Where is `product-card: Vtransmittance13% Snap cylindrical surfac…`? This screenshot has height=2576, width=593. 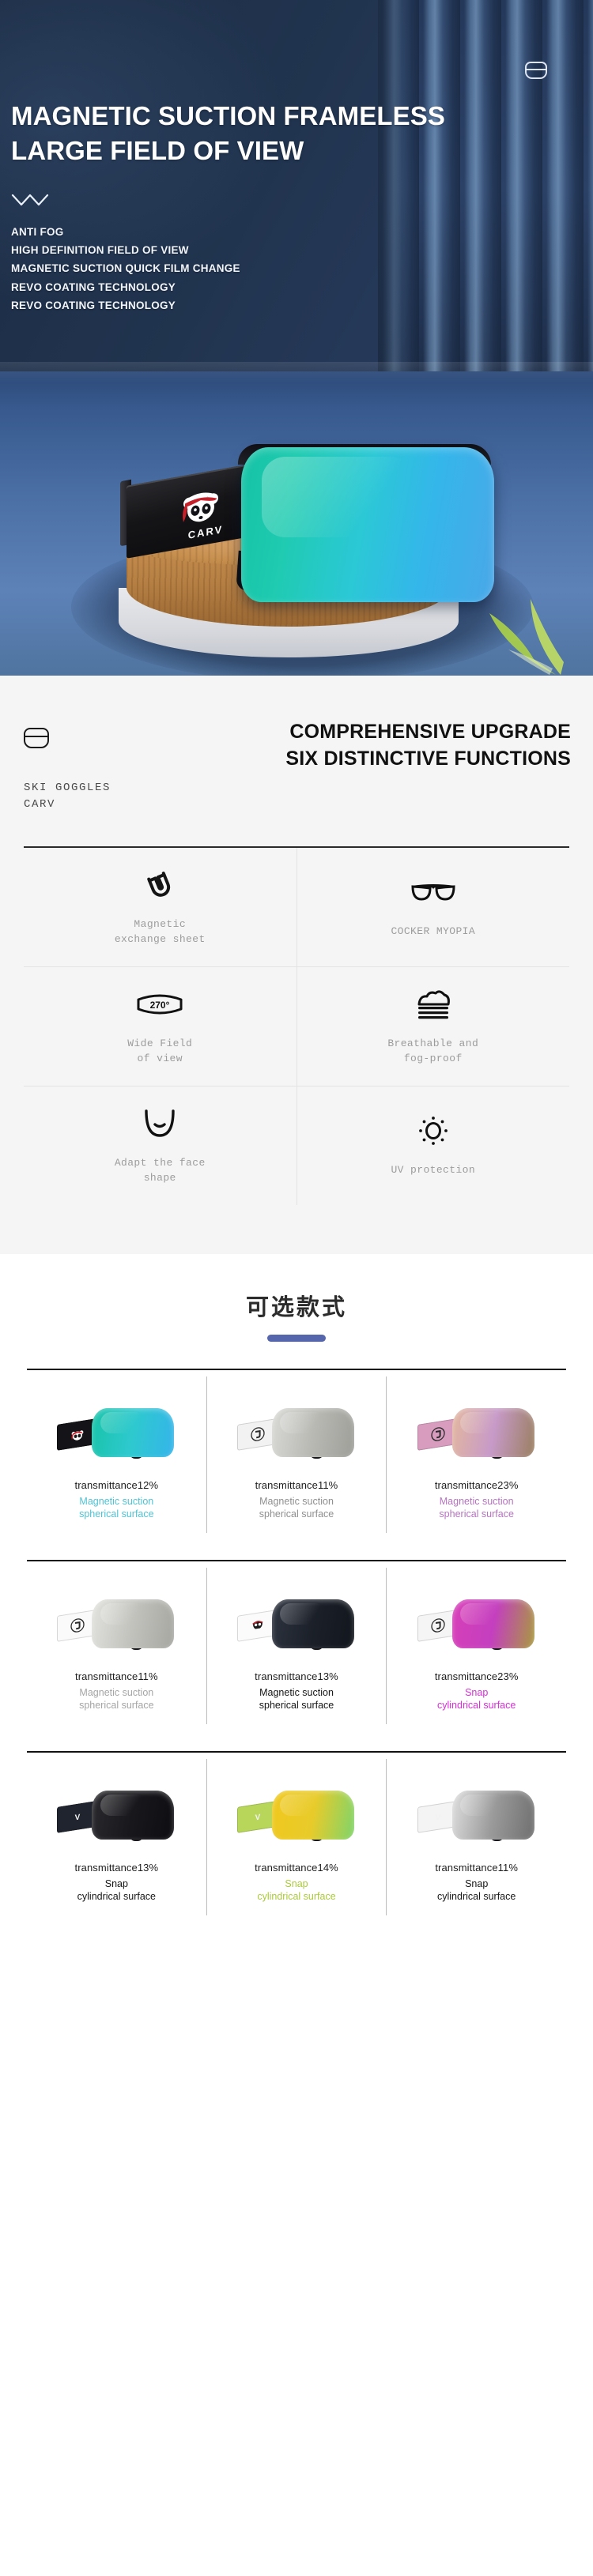 product-card: Vtransmittance13% Snap cylindrical surfac… is located at coordinates (116, 1837).